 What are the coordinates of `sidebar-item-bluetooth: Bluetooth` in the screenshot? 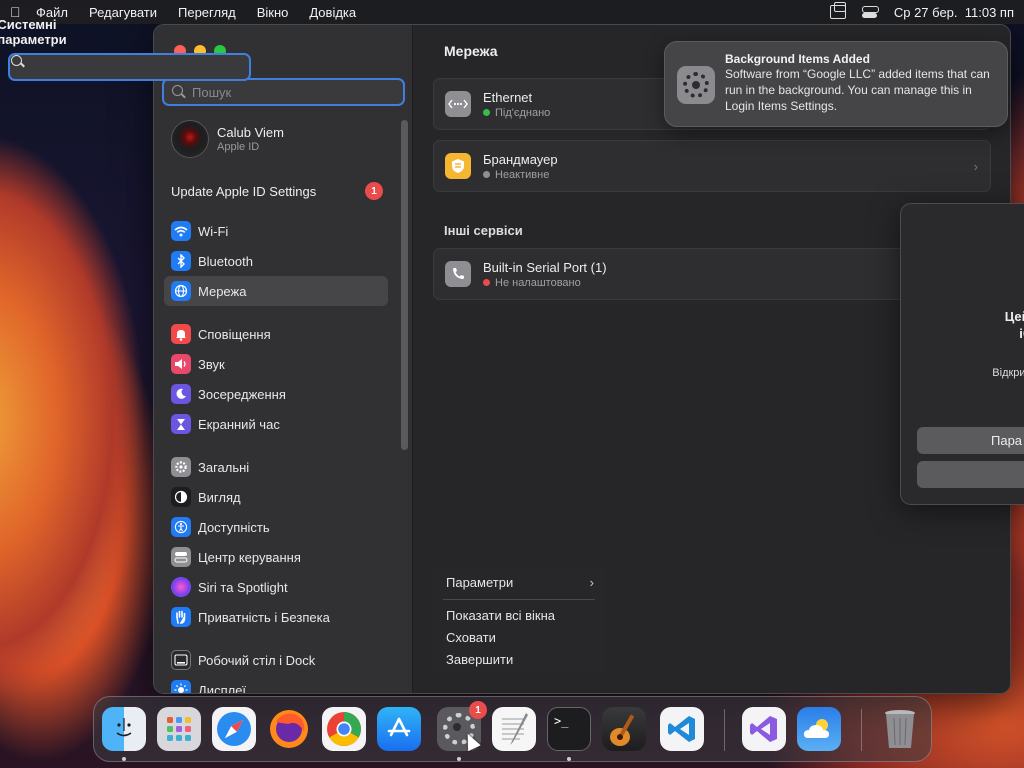 It's located at (276, 261).